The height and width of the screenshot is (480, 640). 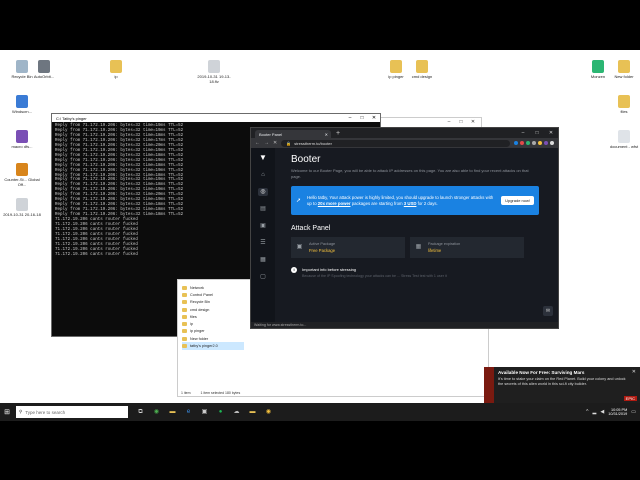 What do you see at coordinates (193, 316) in the screenshot?
I see `explorer-item-label: files` at bounding box center [193, 316].